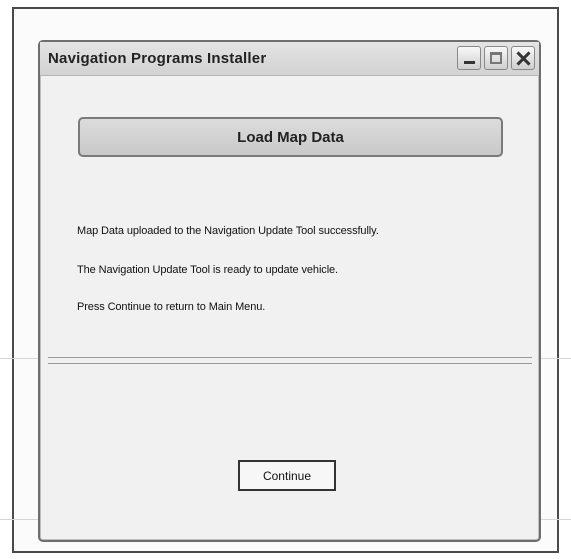  What do you see at coordinates (157, 58) in the screenshot?
I see `window-title: Navigation Programs Installer` at bounding box center [157, 58].